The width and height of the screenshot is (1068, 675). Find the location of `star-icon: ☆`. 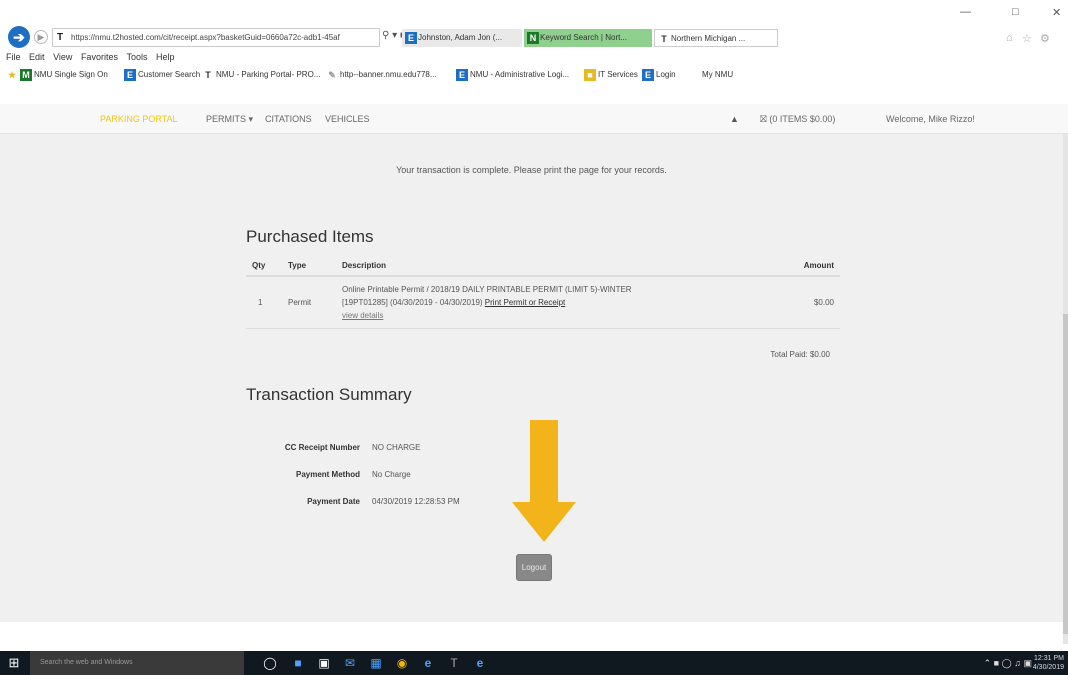

star-icon: ☆ is located at coordinates (1027, 38).